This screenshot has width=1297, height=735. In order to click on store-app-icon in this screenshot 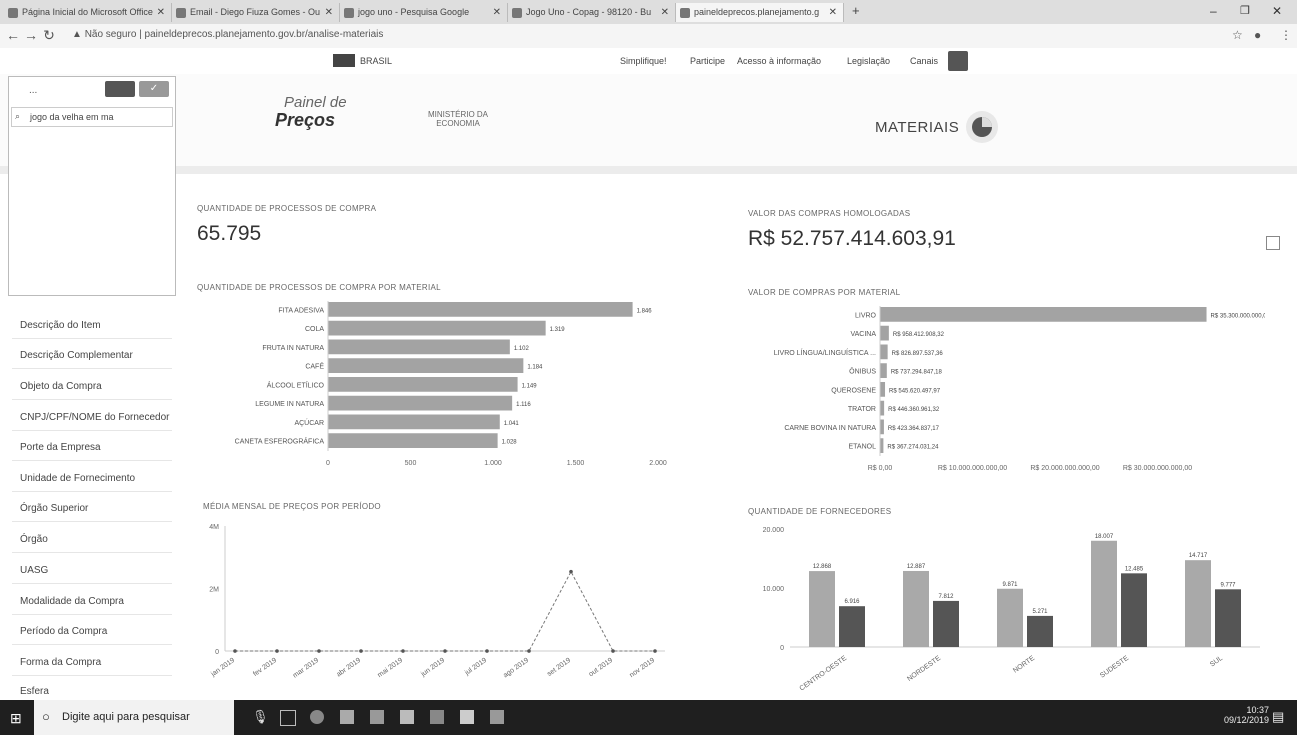, I will do `click(377, 717)`.